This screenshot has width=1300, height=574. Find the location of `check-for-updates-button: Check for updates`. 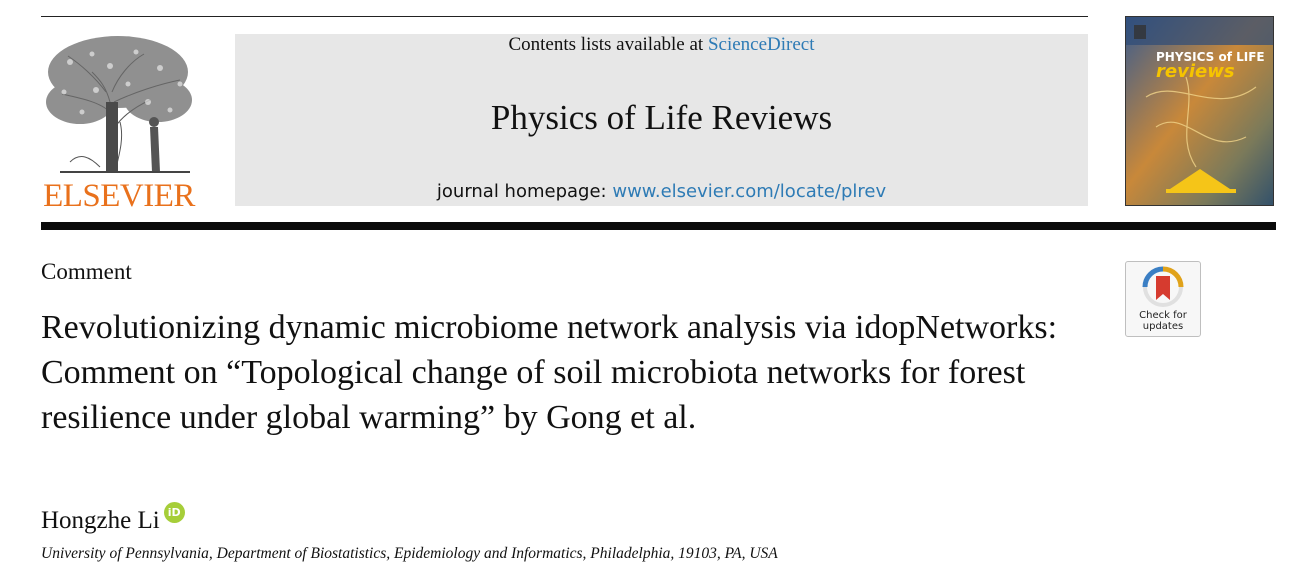

check-for-updates-button: Check for updates is located at coordinates (1163, 299).